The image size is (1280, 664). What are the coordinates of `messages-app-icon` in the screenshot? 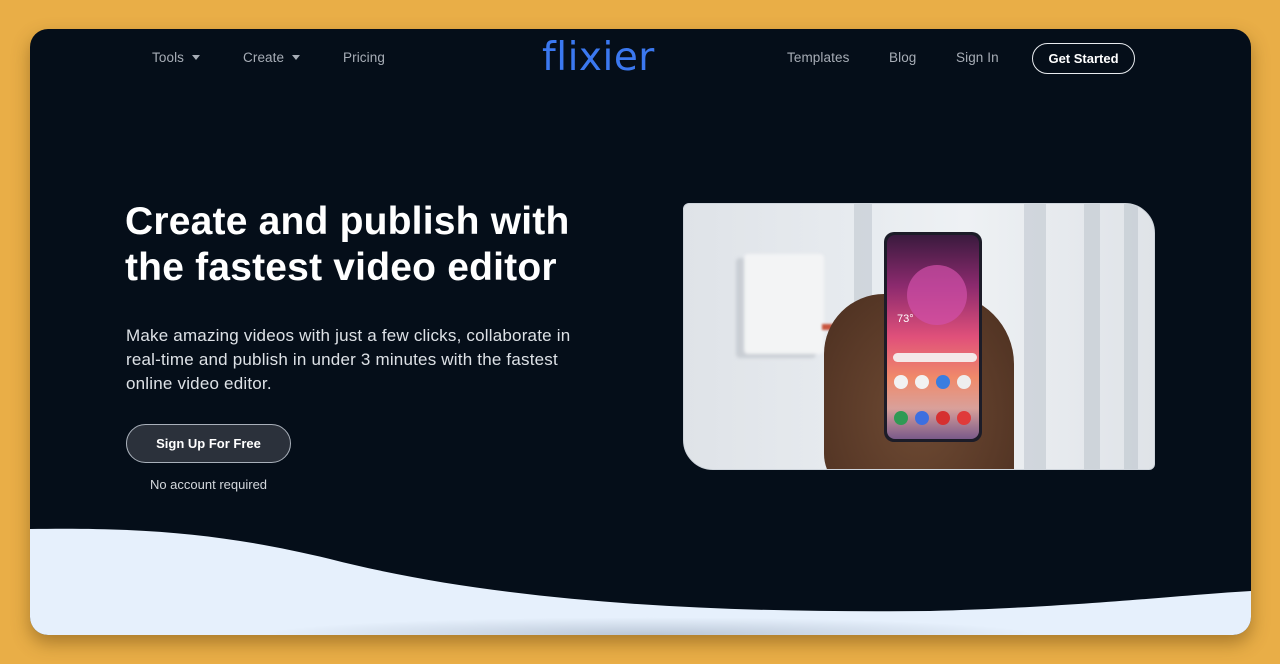 It's located at (922, 418).